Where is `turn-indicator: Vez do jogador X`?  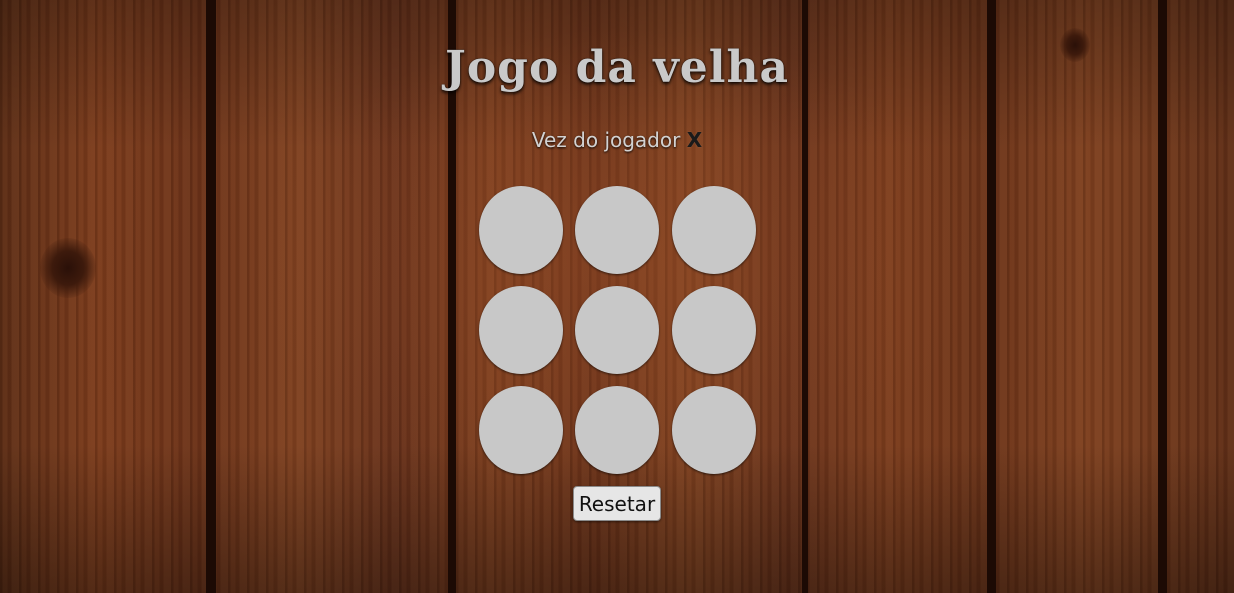
turn-indicator: Vez do jogador X is located at coordinates (617, 140).